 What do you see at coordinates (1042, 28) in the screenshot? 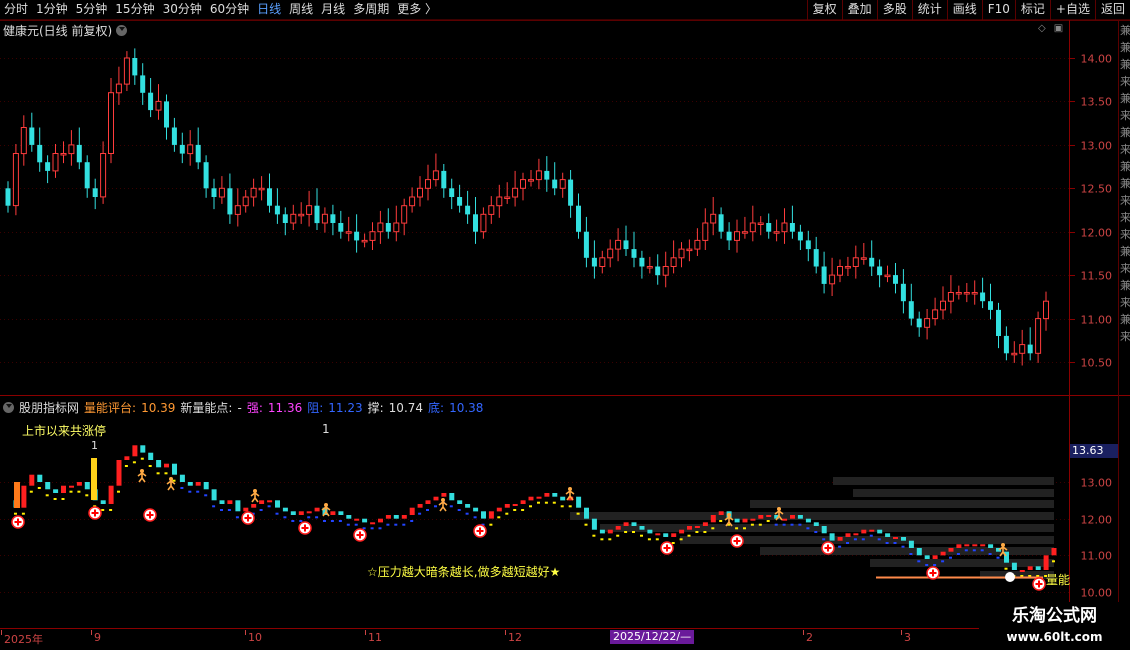
I see `diamond-icon: ◇` at bounding box center [1042, 28].